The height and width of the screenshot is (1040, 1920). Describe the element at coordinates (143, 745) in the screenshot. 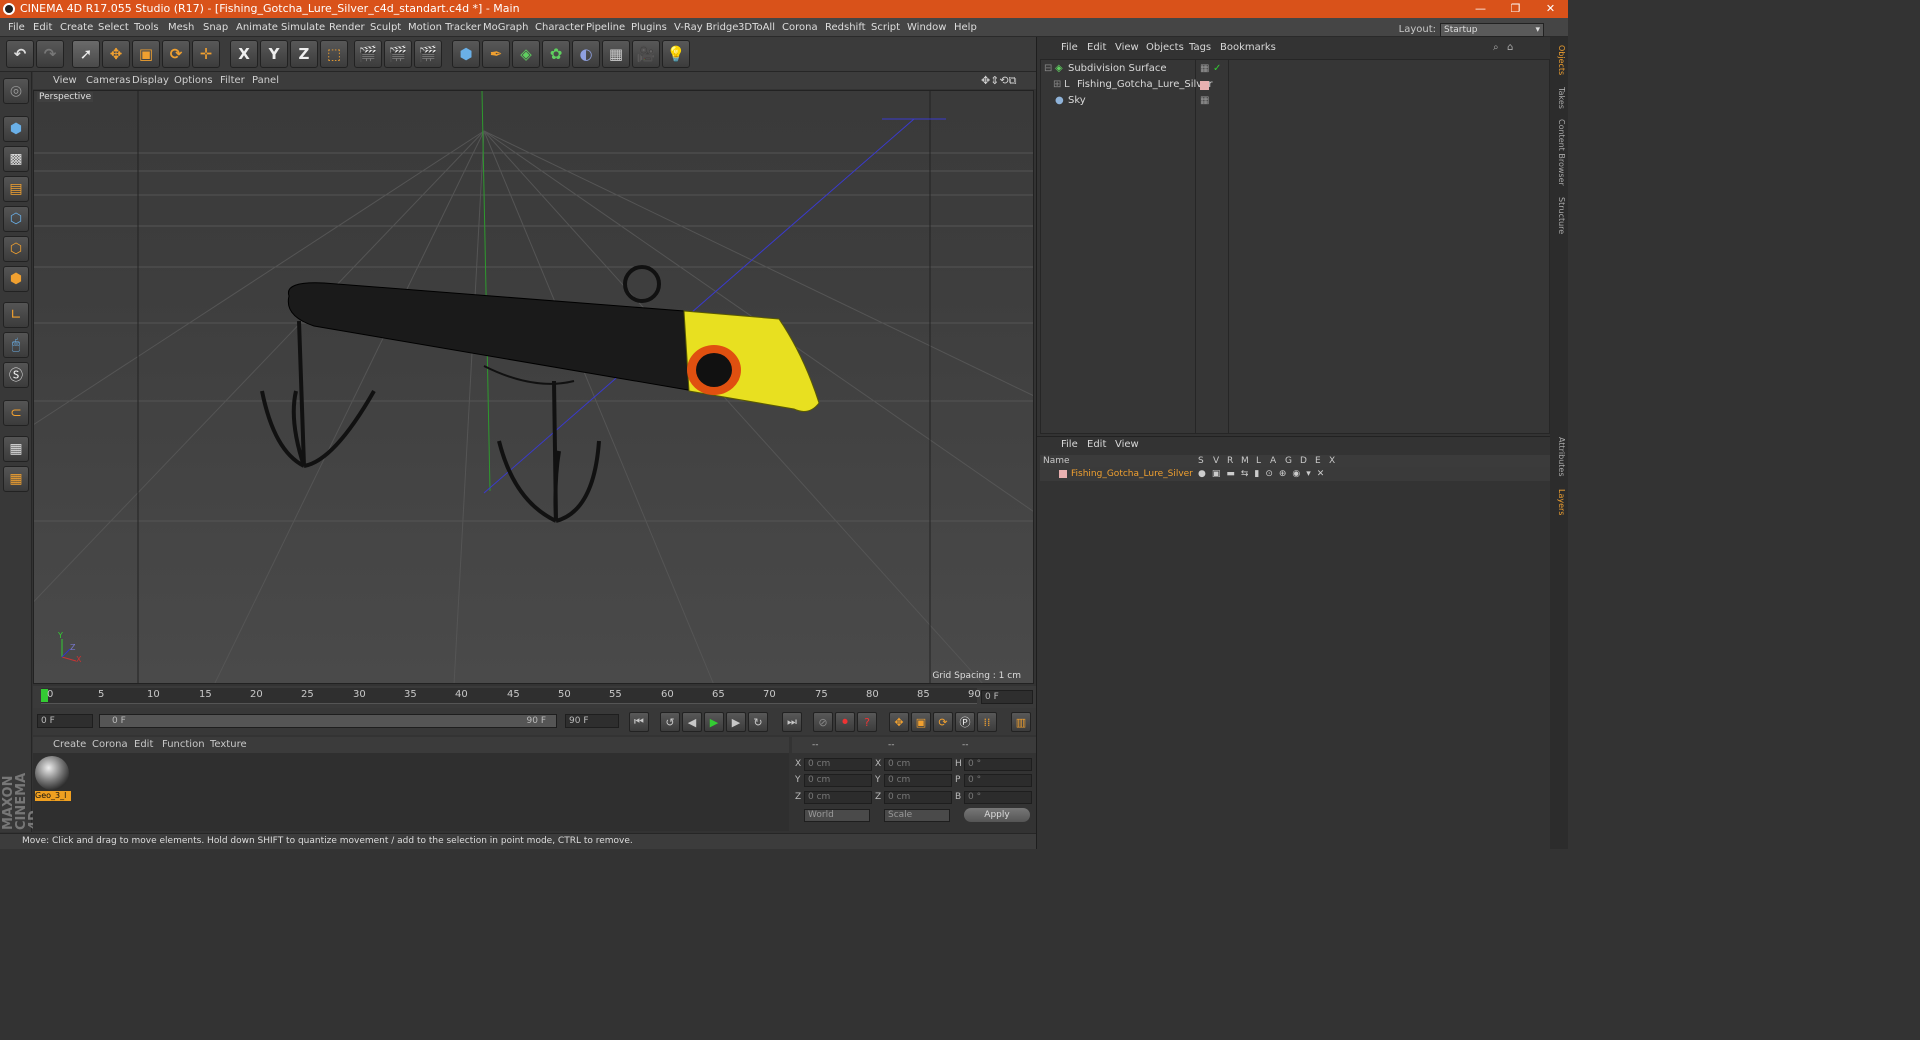

I see `material-menu-edit: Edit` at that location.